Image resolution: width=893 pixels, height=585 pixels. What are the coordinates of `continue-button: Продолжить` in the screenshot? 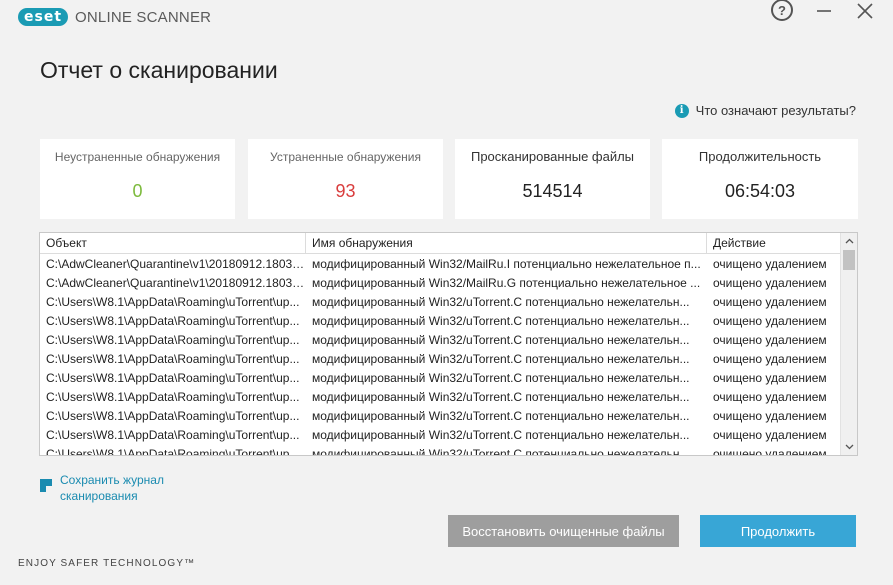 It's located at (778, 531).